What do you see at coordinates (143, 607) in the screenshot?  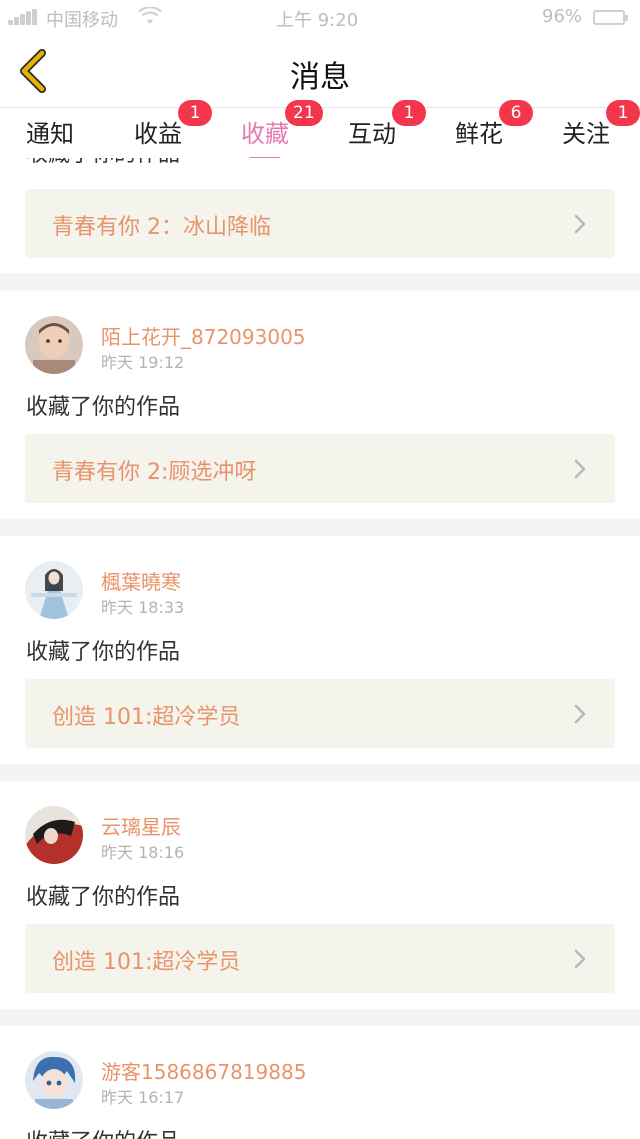 I see `timestamp: 昨天 18:33` at bounding box center [143, 607].